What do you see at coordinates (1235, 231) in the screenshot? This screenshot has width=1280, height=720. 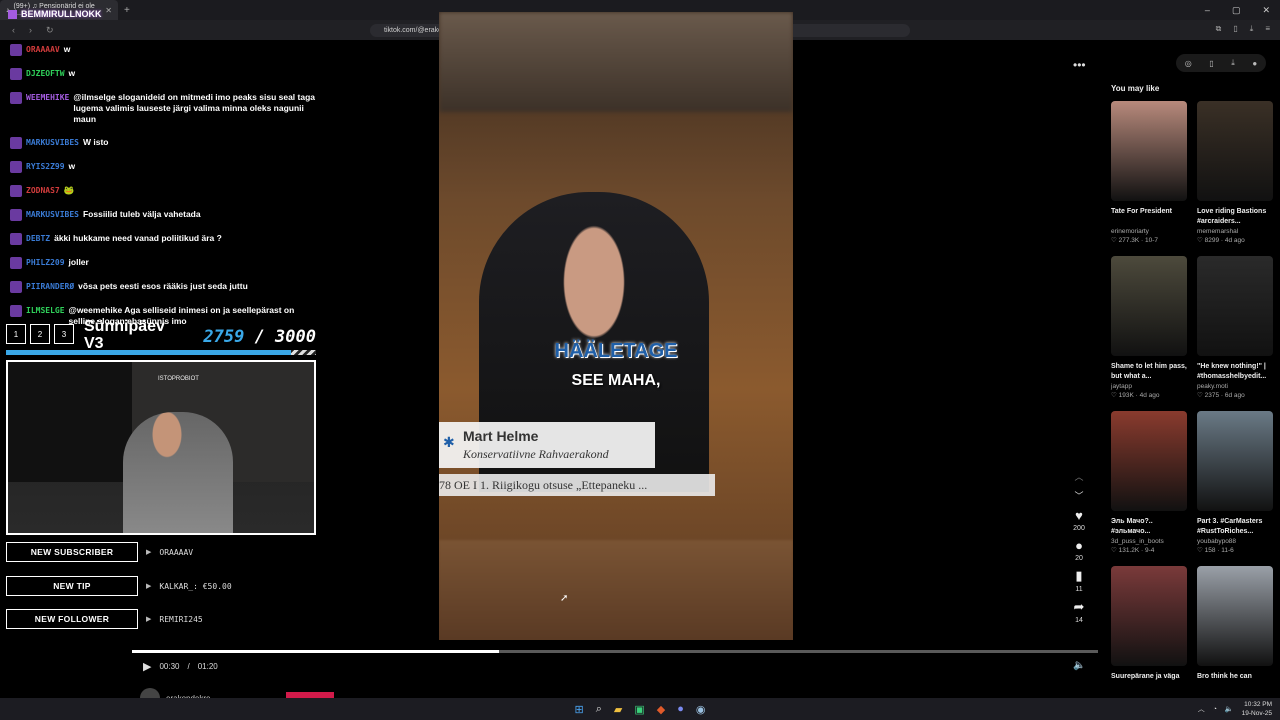 I see `video-author: mememarshal` at bounding box center [1235, 231].